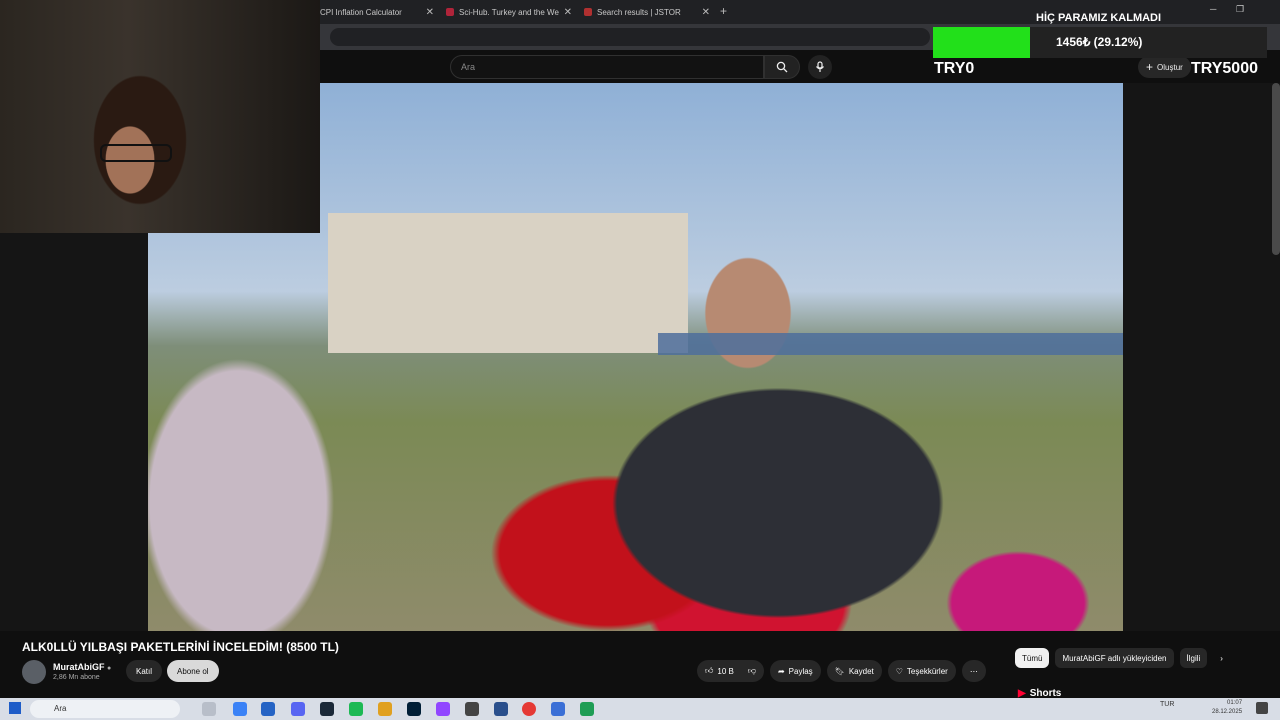  I want to click on search-icon, so click(782, 67).